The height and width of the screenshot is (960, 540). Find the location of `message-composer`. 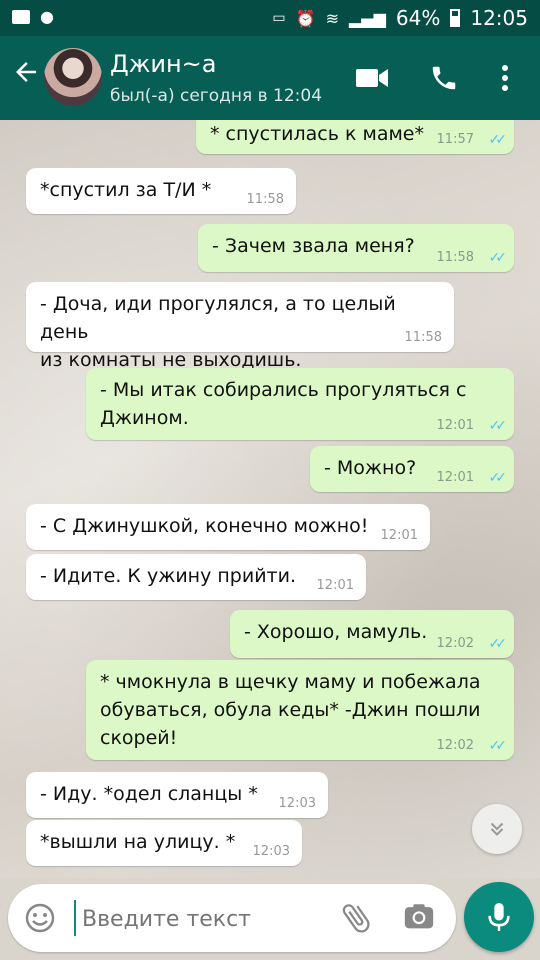

message-composer is located at coordinates (232, 918).